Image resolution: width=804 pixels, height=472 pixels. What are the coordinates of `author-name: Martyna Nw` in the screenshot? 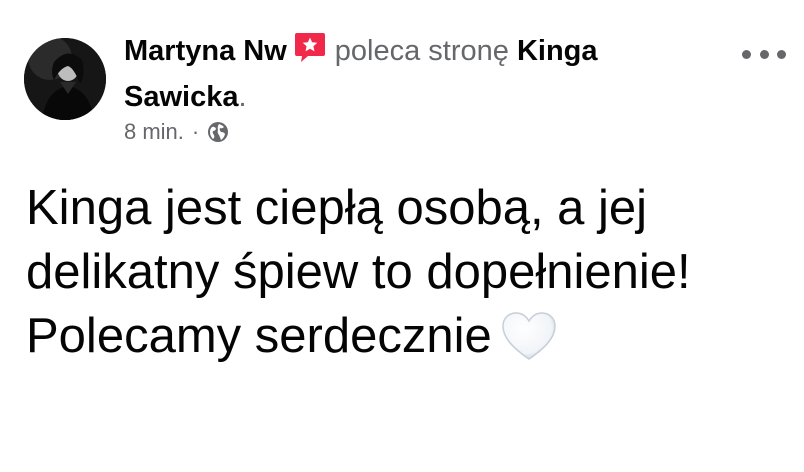 It's located at (205, 51).